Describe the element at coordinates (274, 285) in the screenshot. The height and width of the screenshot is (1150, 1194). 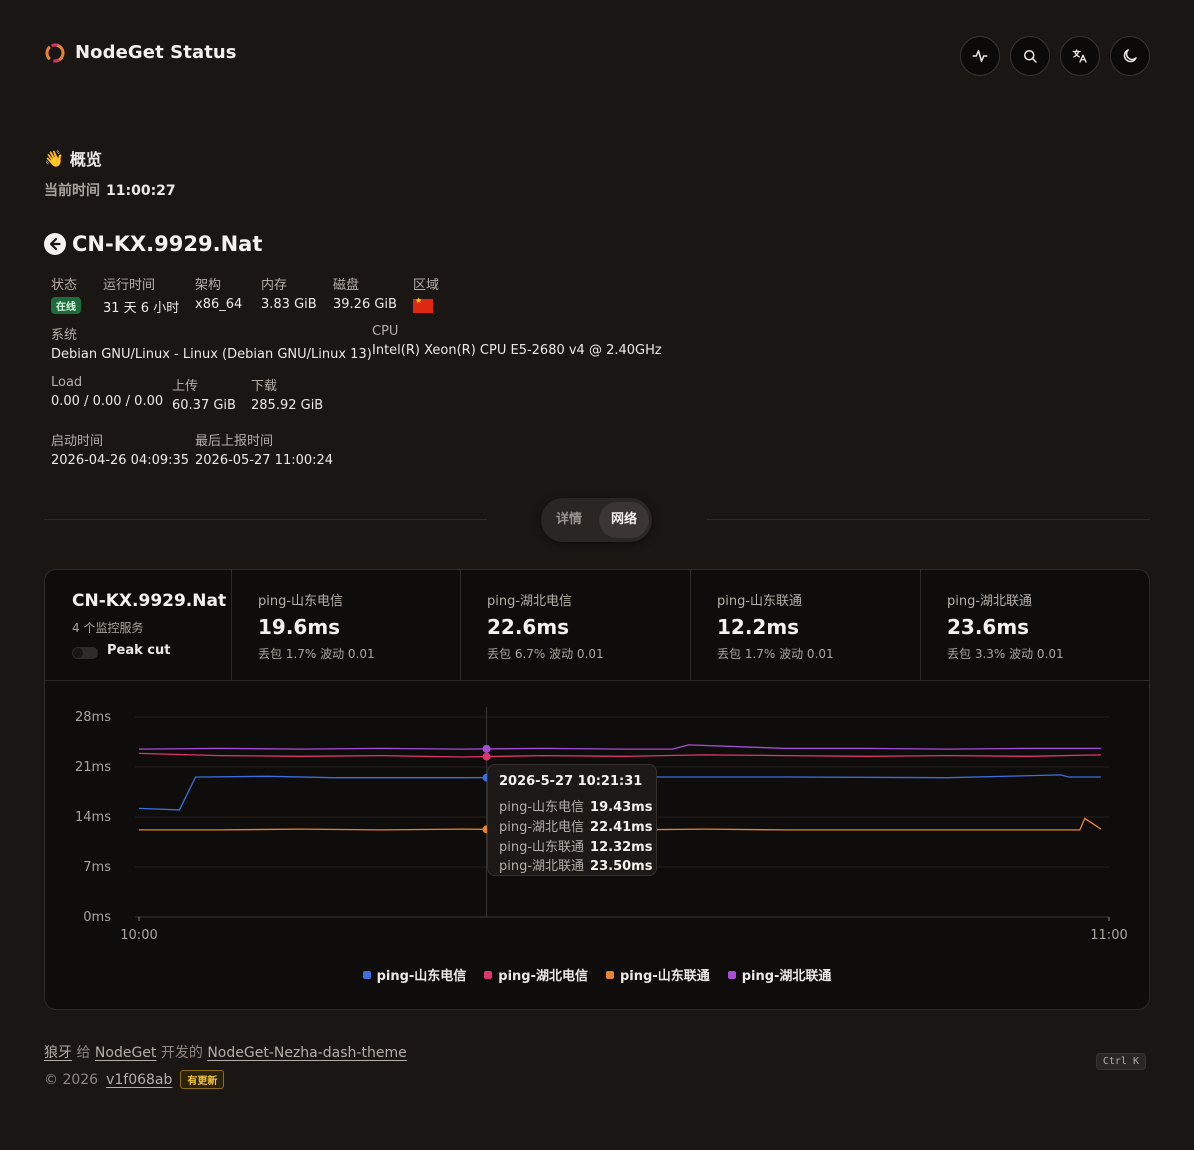
I see `memory-label: 内存` at that location.